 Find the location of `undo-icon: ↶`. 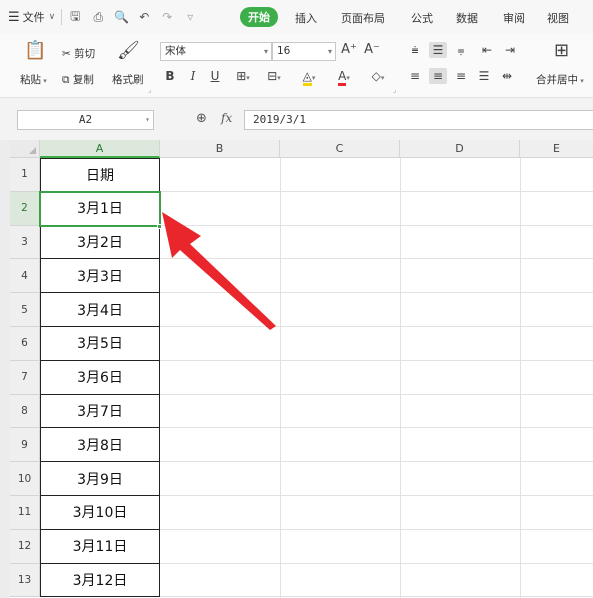

undo-icon: ↶ is located at coordinates (144, 17).